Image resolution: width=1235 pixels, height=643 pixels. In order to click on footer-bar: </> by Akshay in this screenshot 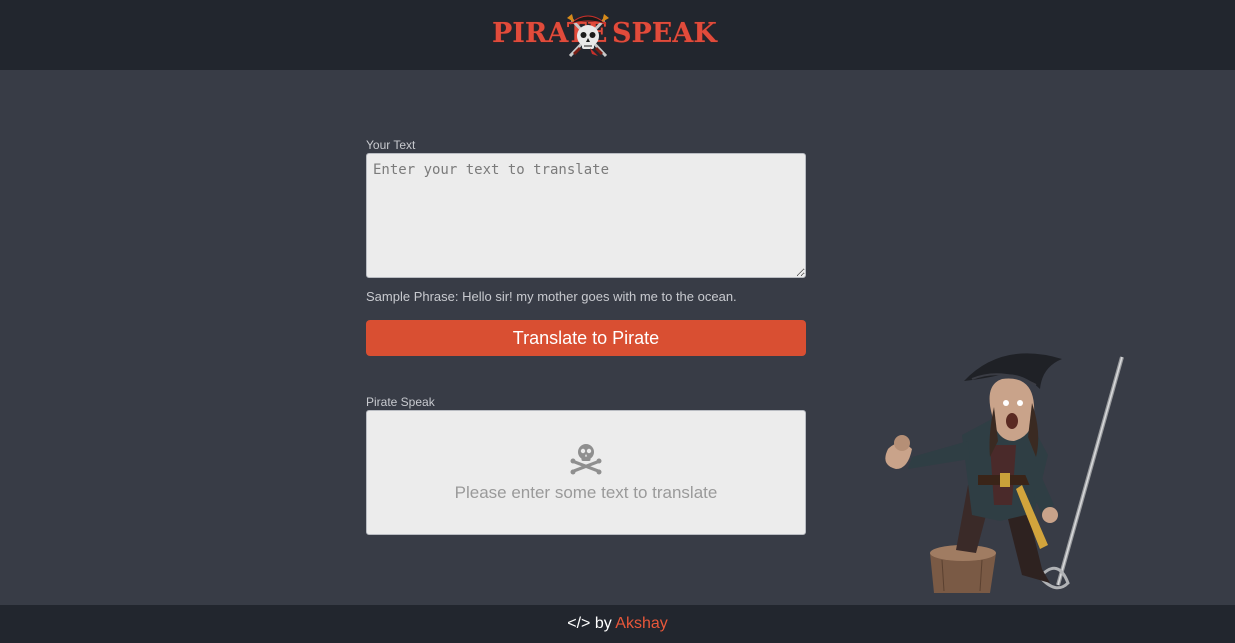, I will do `click(617, 624)`.